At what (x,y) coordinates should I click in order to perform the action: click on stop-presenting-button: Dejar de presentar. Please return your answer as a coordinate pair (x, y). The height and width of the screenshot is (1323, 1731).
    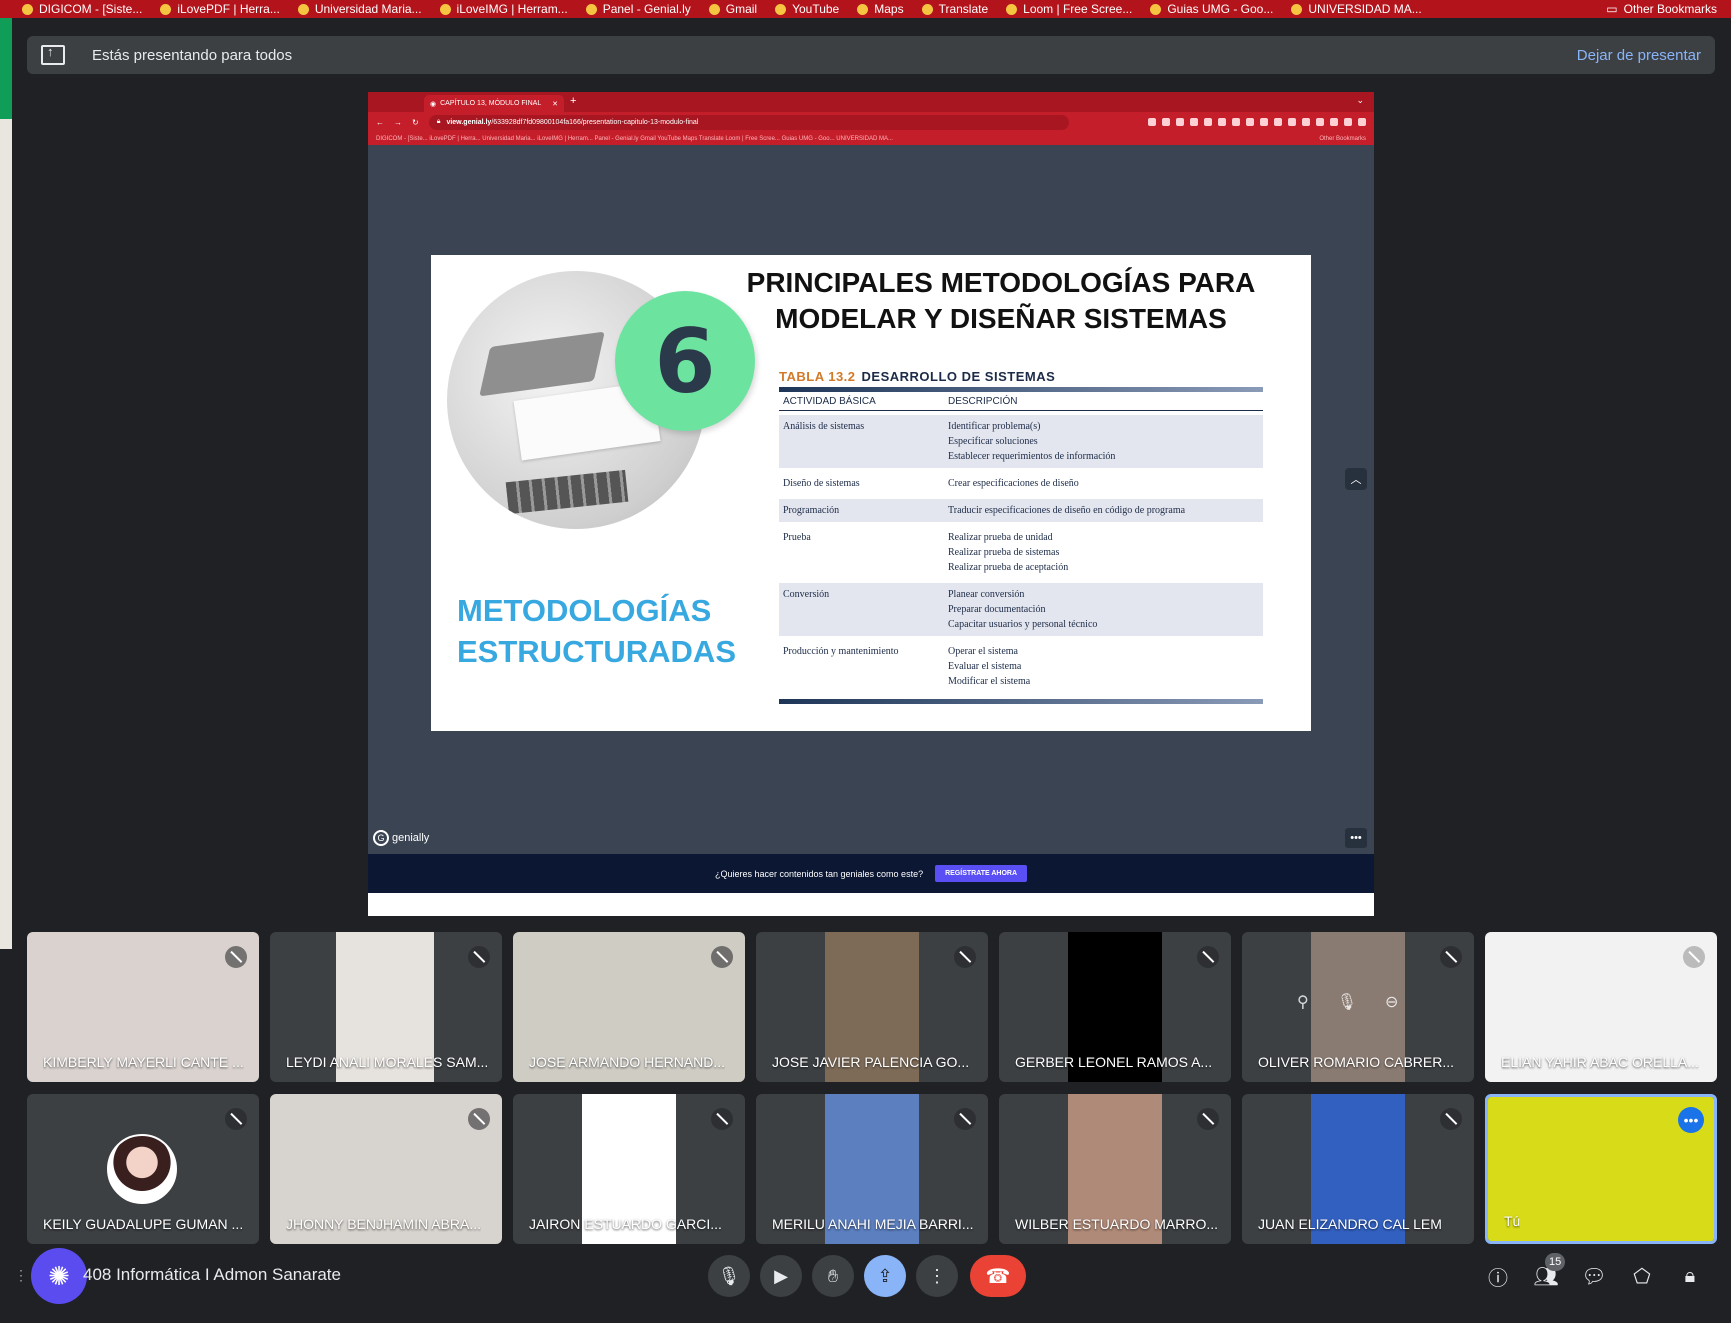
    Looking at the image, I should click on (1639, 55).